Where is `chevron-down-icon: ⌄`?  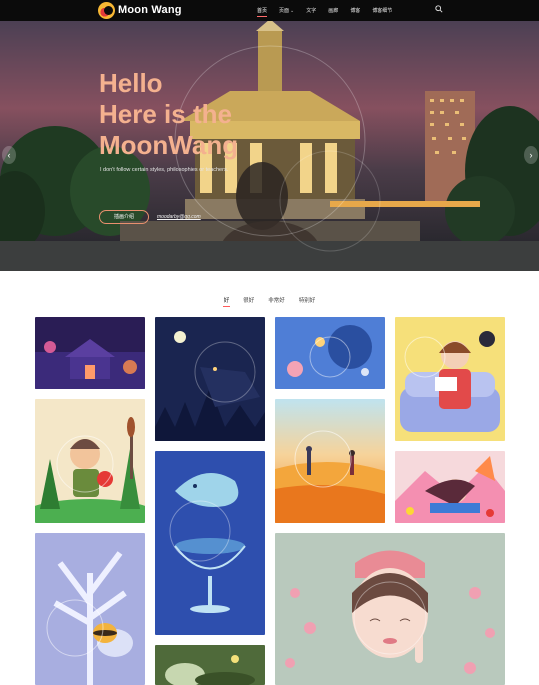 chevron-down-icon: ⌄ is located at coordinates (292, 11).